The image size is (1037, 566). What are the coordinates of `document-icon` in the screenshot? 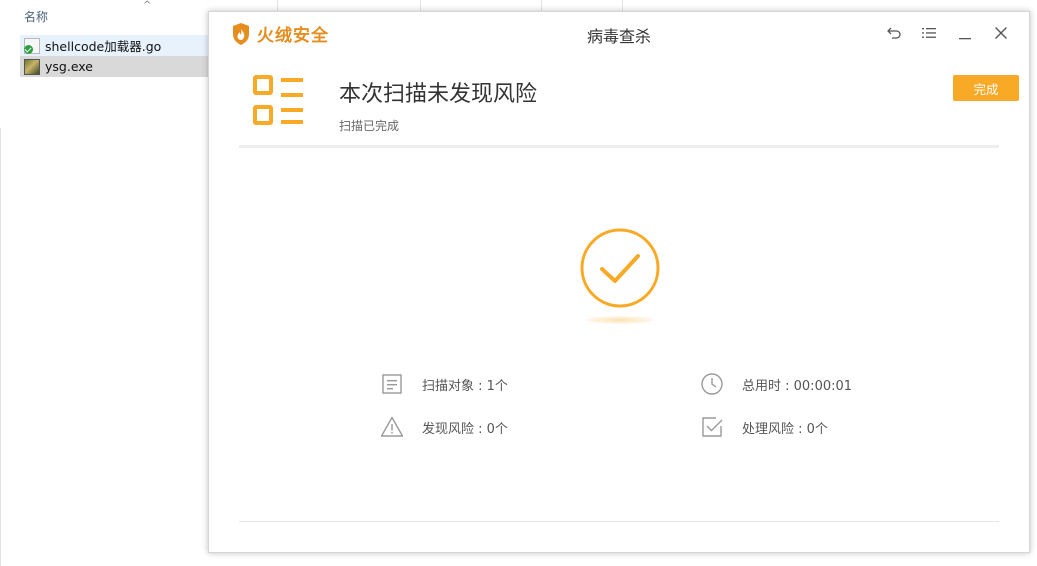 It's located at (392, 384).